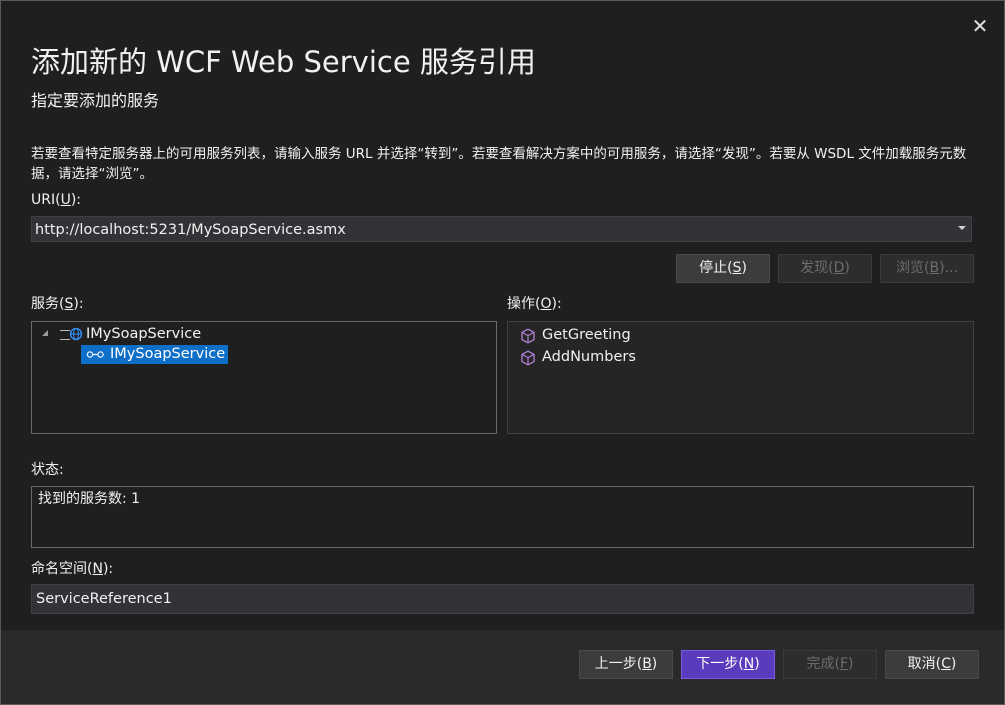 Image resolution: width=1005 pixels, height=705 pixels. What do you see at coordinates (589, 357) in the screenshot?
I see `operation-name: AddNumbers` at bounding box center [589, 357].